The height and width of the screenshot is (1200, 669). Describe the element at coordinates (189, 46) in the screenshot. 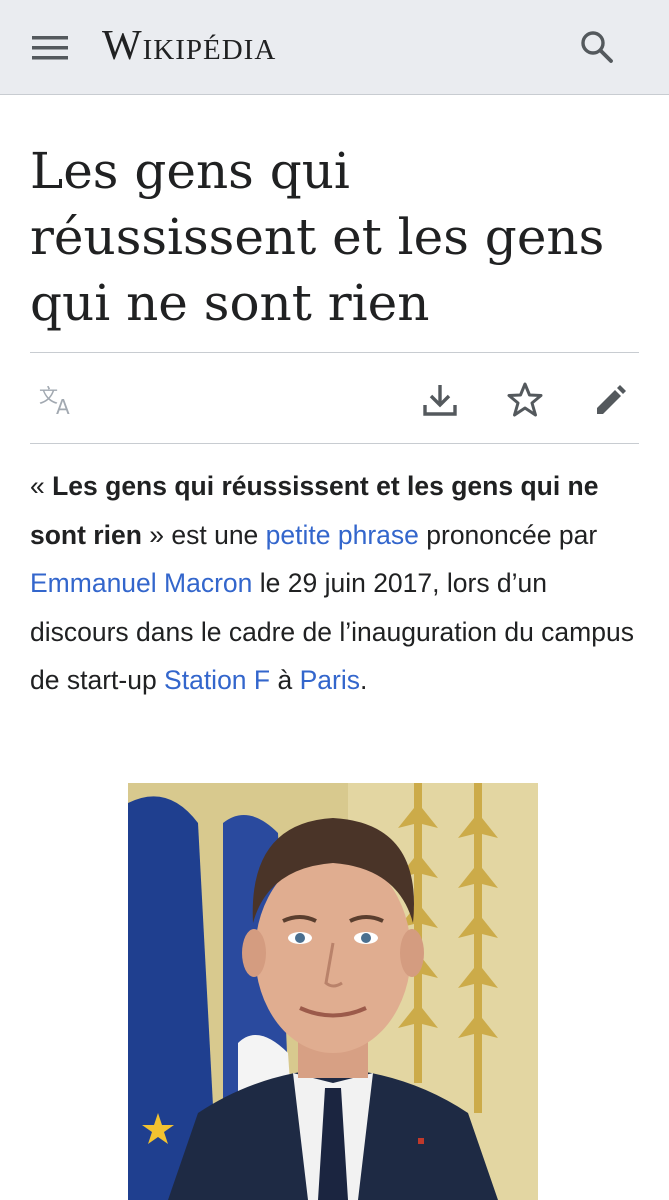

I see `wikipedia-logo: Wikipédia` at that location.